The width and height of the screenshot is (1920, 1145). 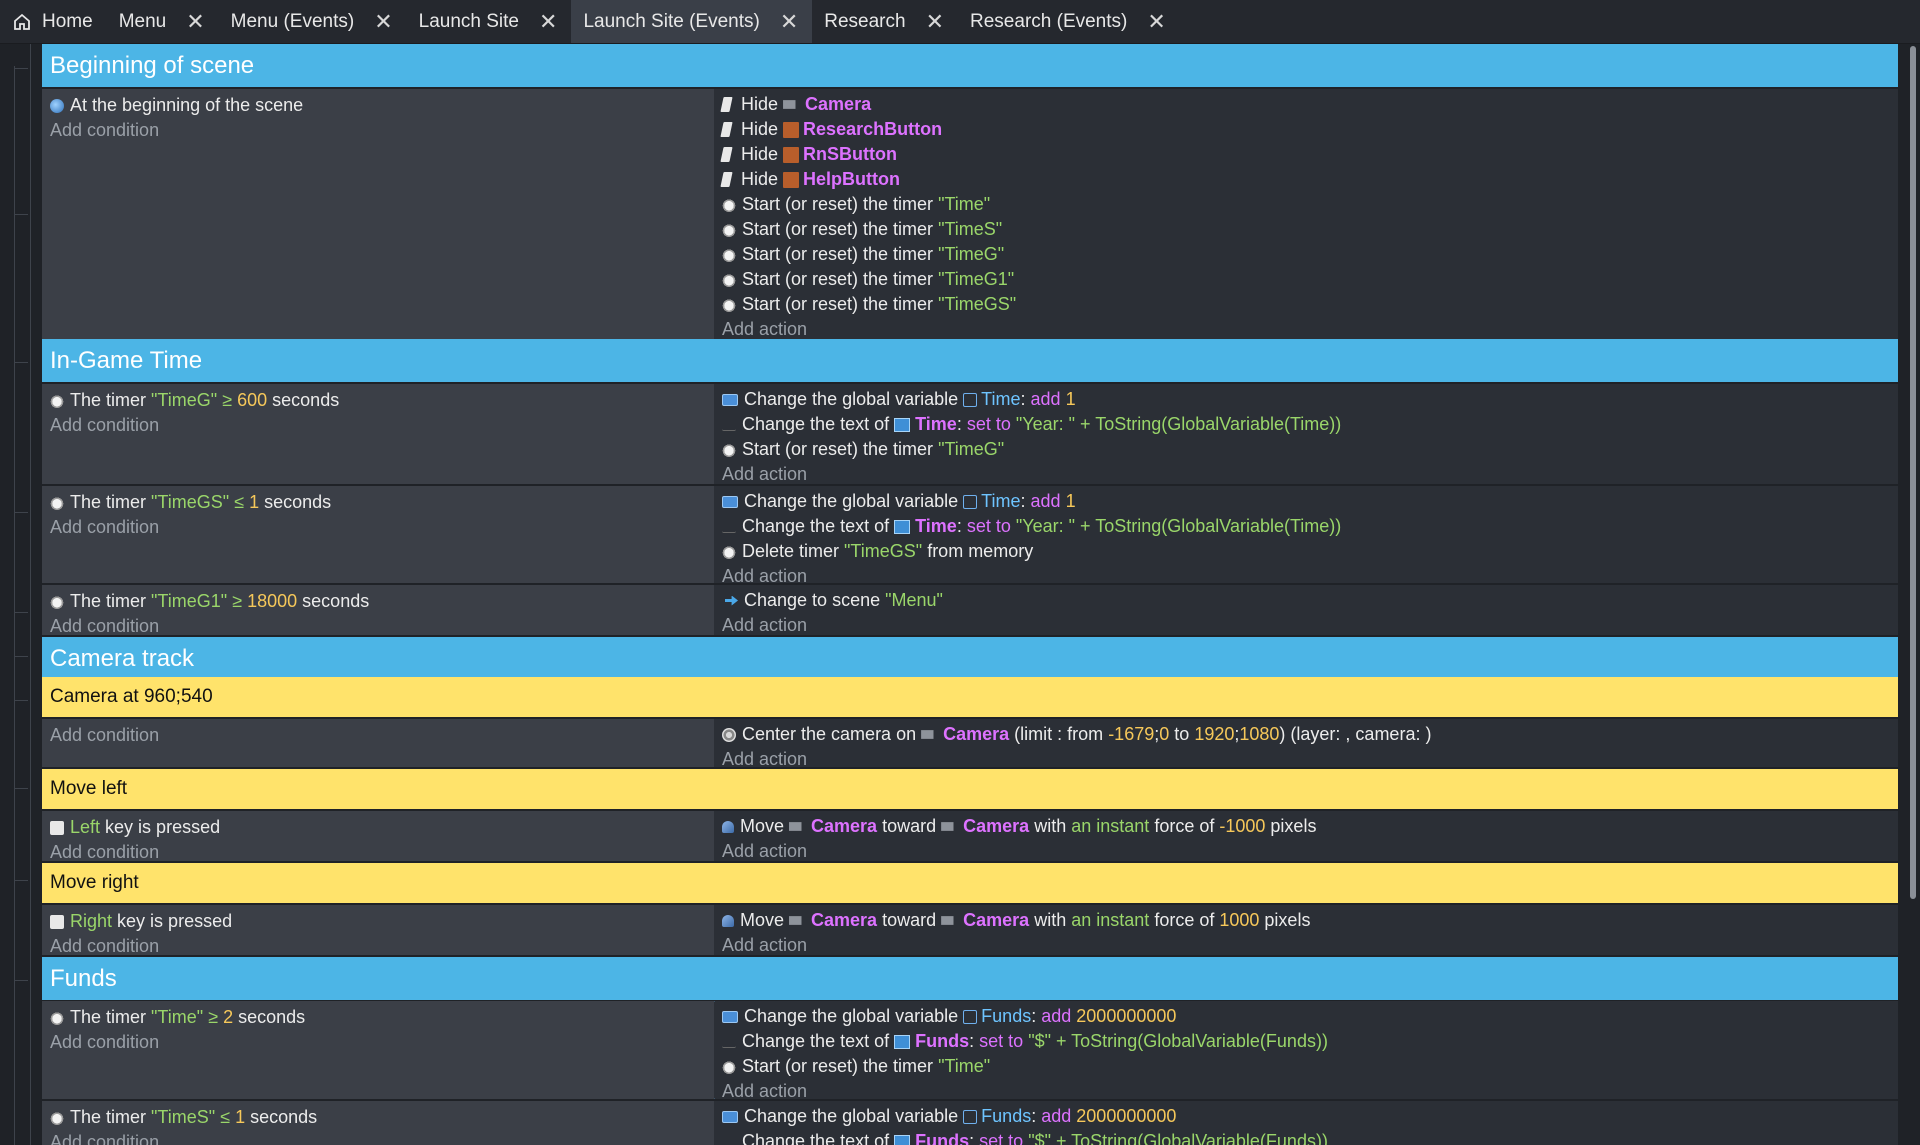 What do you see at coordinates (1913, 472) in the screenshot?
I see `scrollbar-thumb` at bounding box center [1913, 472].